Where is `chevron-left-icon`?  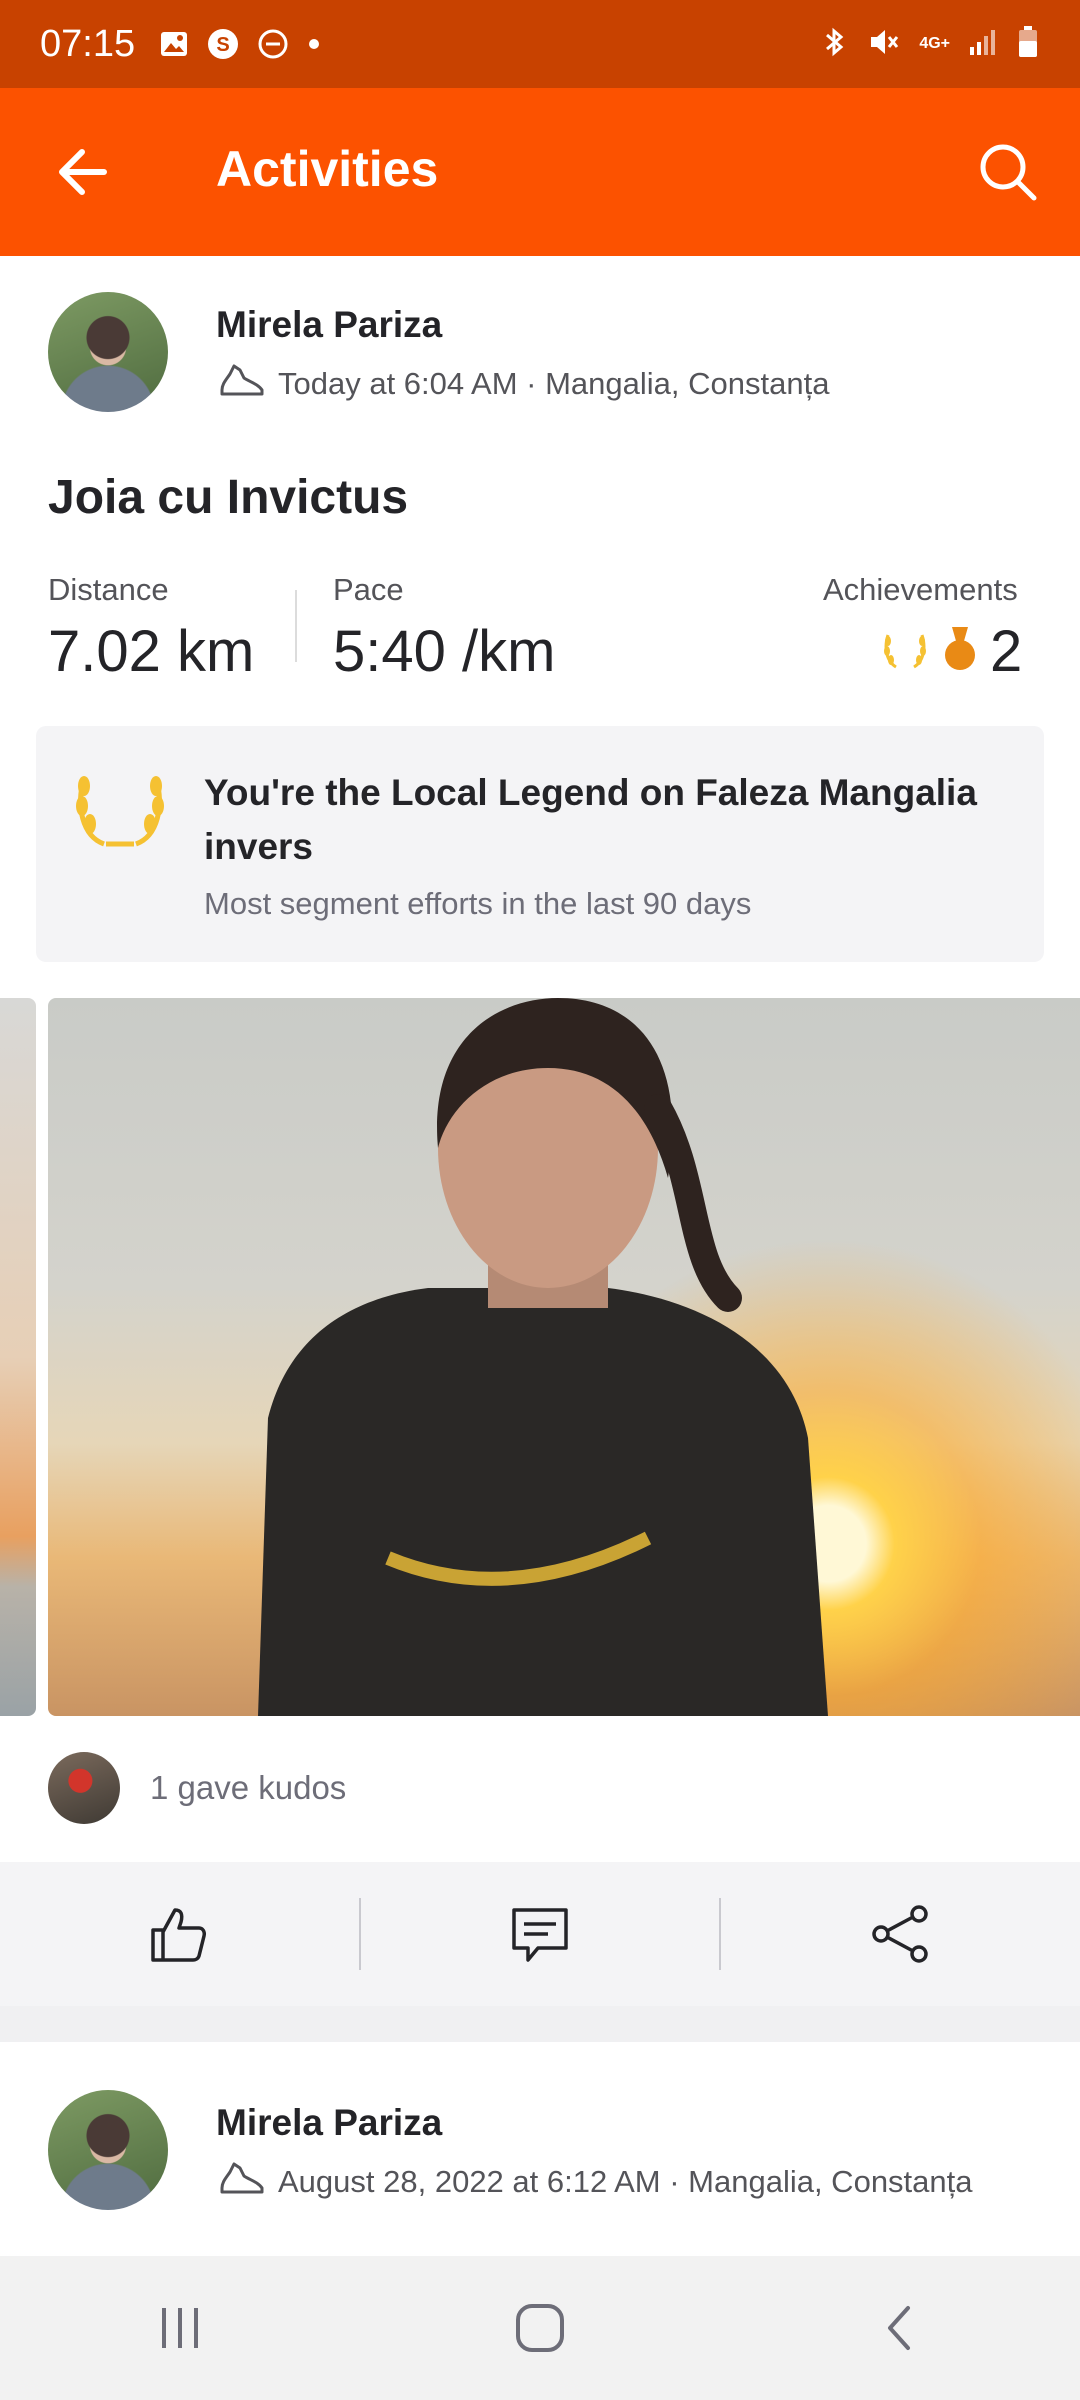
chevron-left-icon is located at coordinates (899, 2328).